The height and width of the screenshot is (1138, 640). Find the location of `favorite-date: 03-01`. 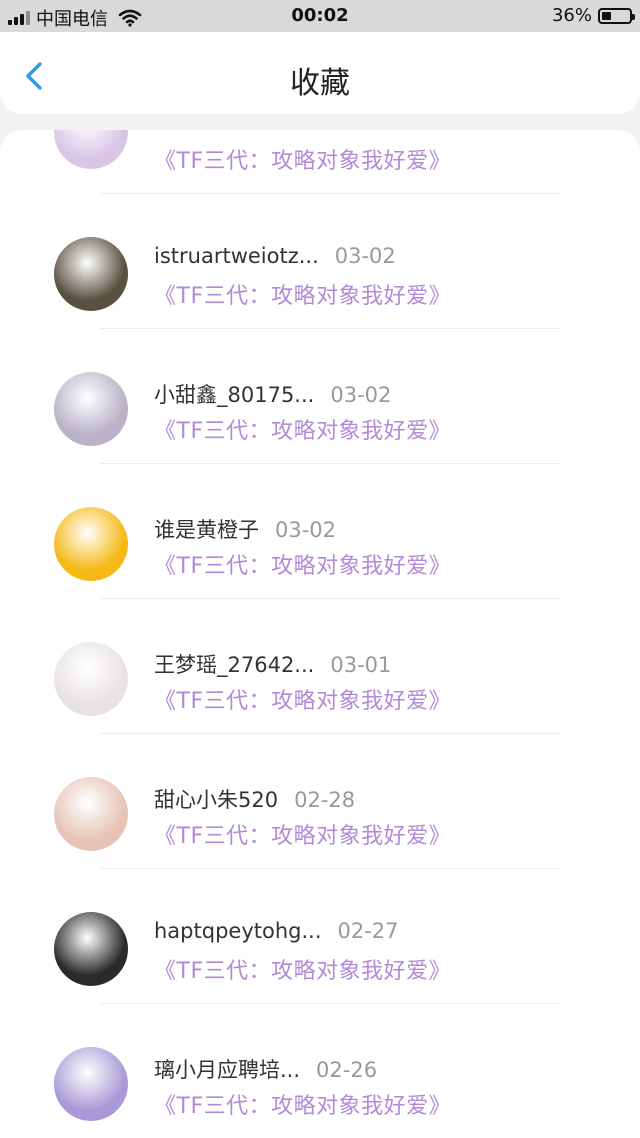

favorite-date: 03-01 is located at coordinates (361, 665).